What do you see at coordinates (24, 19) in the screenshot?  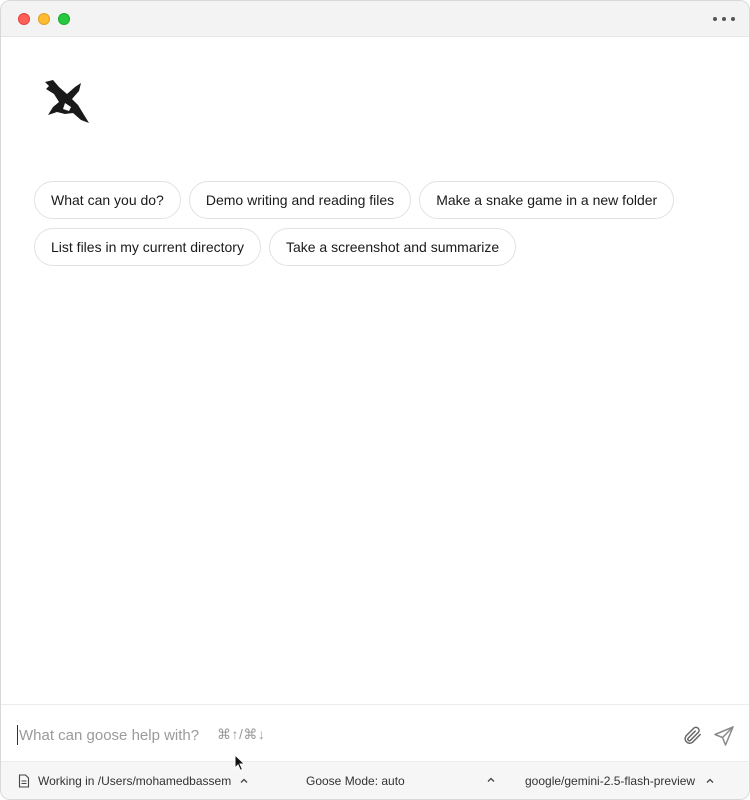 I see `close-button` at bounding box center [24, 19].